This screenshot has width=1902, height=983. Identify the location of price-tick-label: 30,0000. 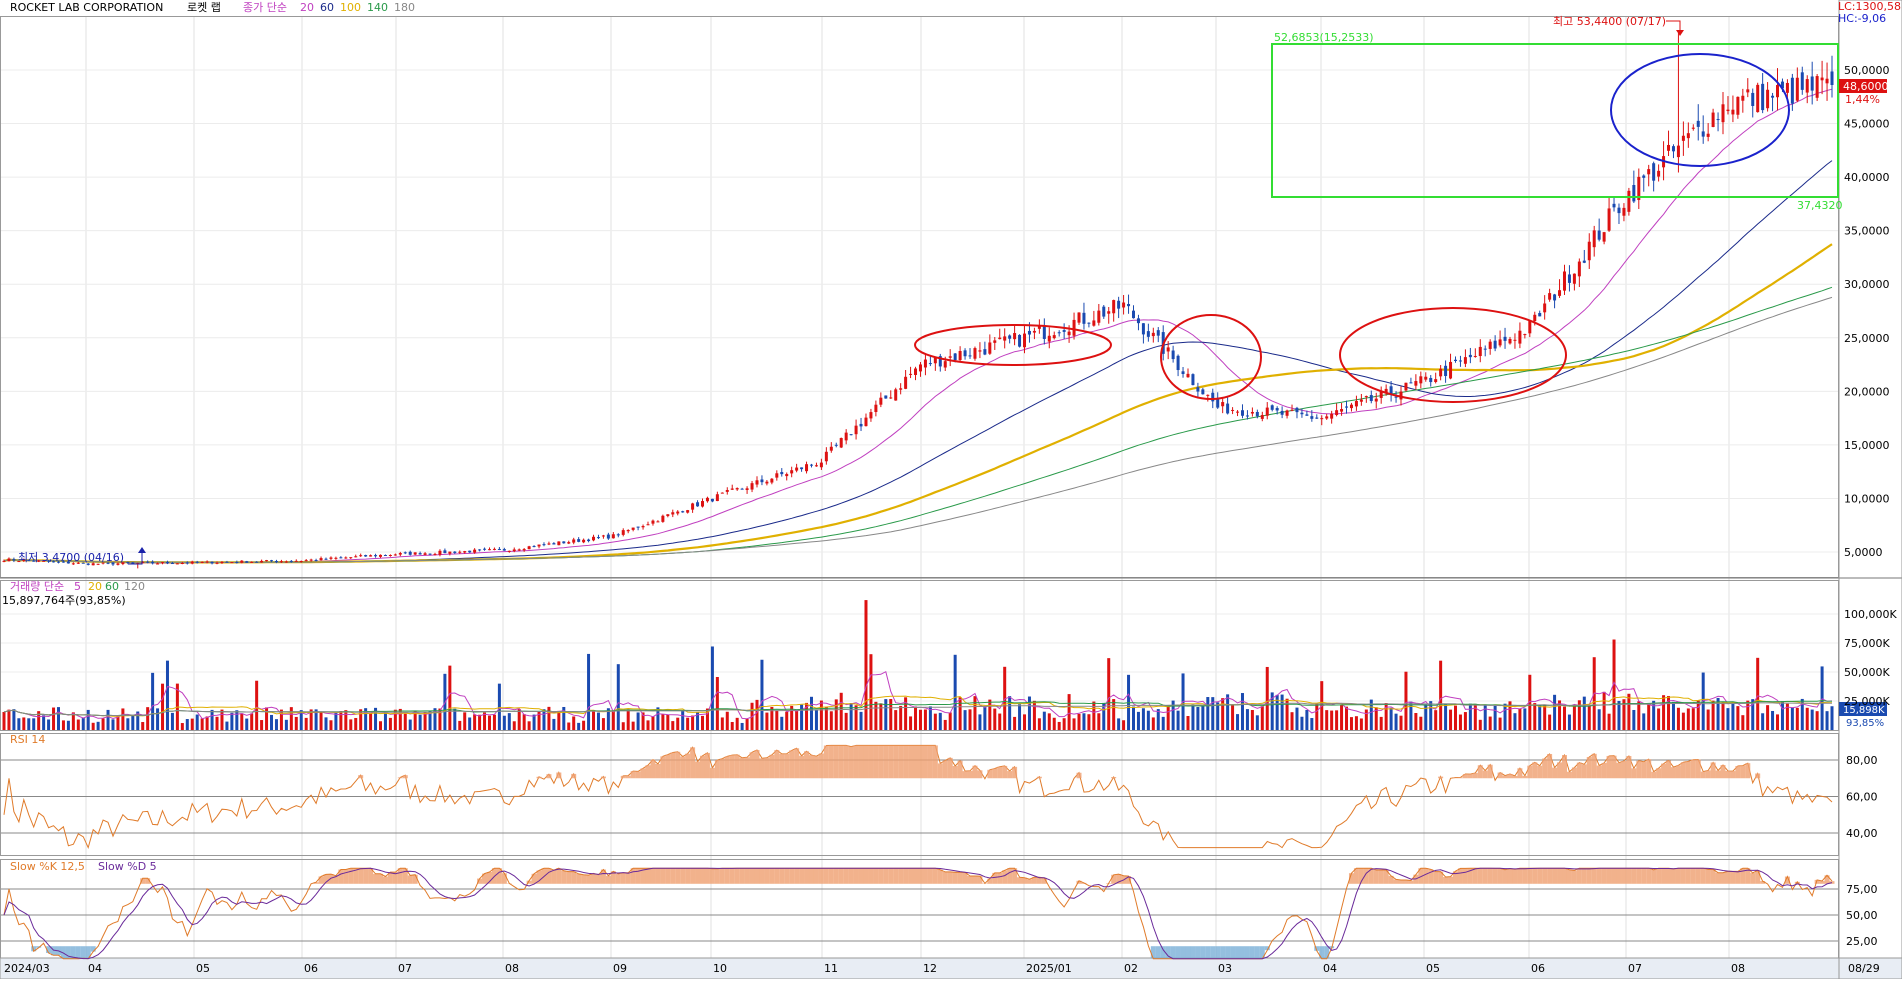
(1867, 284).